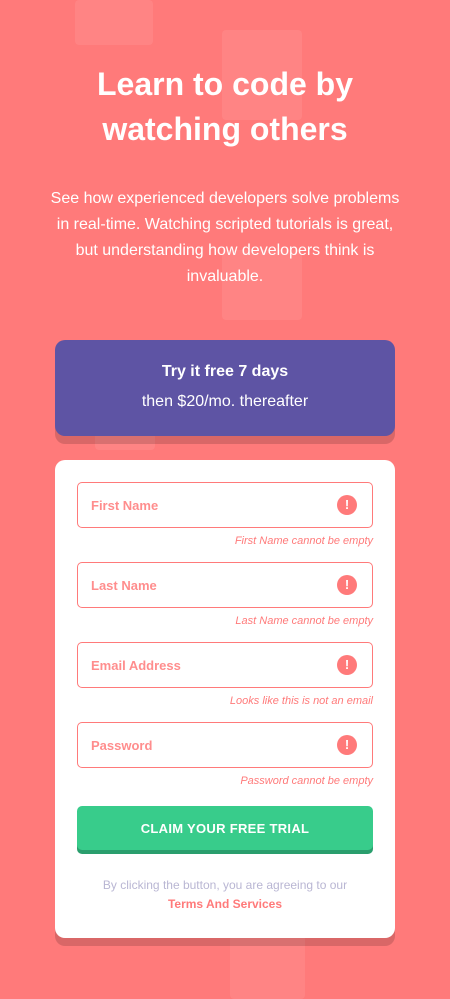  What do you see at coordinates (225, 828) in the screenshot?
I see `claim-trial-button: CLAIM YOUR FREE TRIAL` at bounding box center [225, 828].